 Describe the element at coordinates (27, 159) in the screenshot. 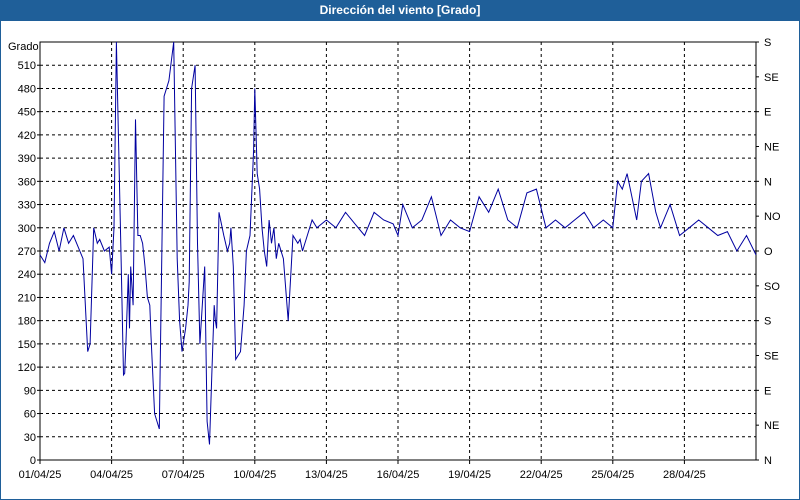

I see `y-tick-label: 390` at that location.